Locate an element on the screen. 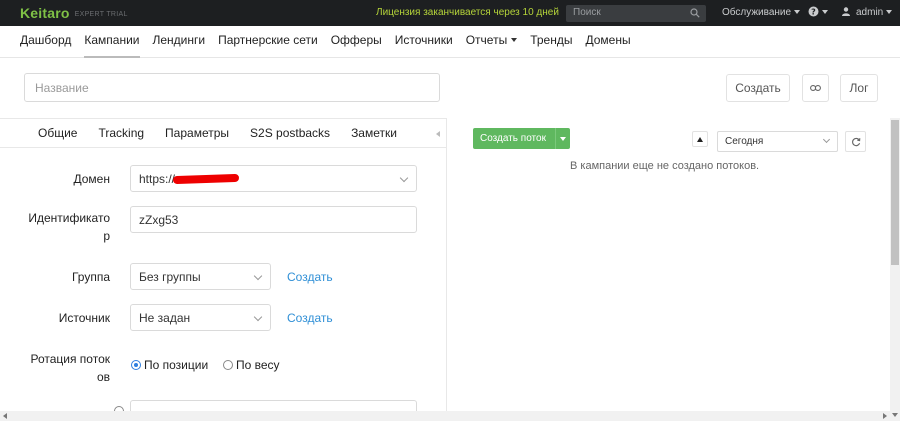 This screenshot has width=900, height=421. nav-trends: Тренды is located at coordinates (551, 42).